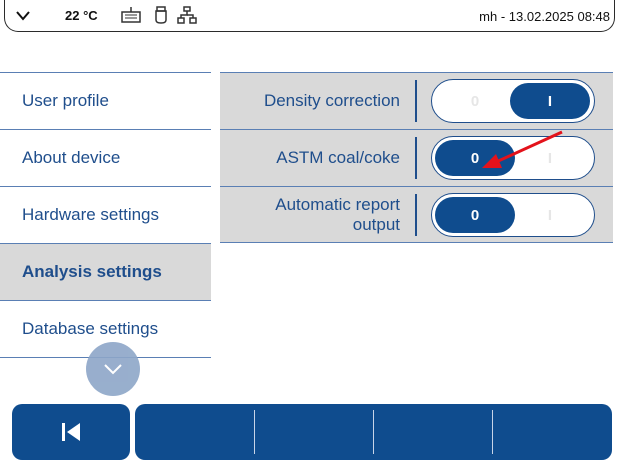 This screenshot has width=617, height=460. I want to click on back-button, so click(71, 432).